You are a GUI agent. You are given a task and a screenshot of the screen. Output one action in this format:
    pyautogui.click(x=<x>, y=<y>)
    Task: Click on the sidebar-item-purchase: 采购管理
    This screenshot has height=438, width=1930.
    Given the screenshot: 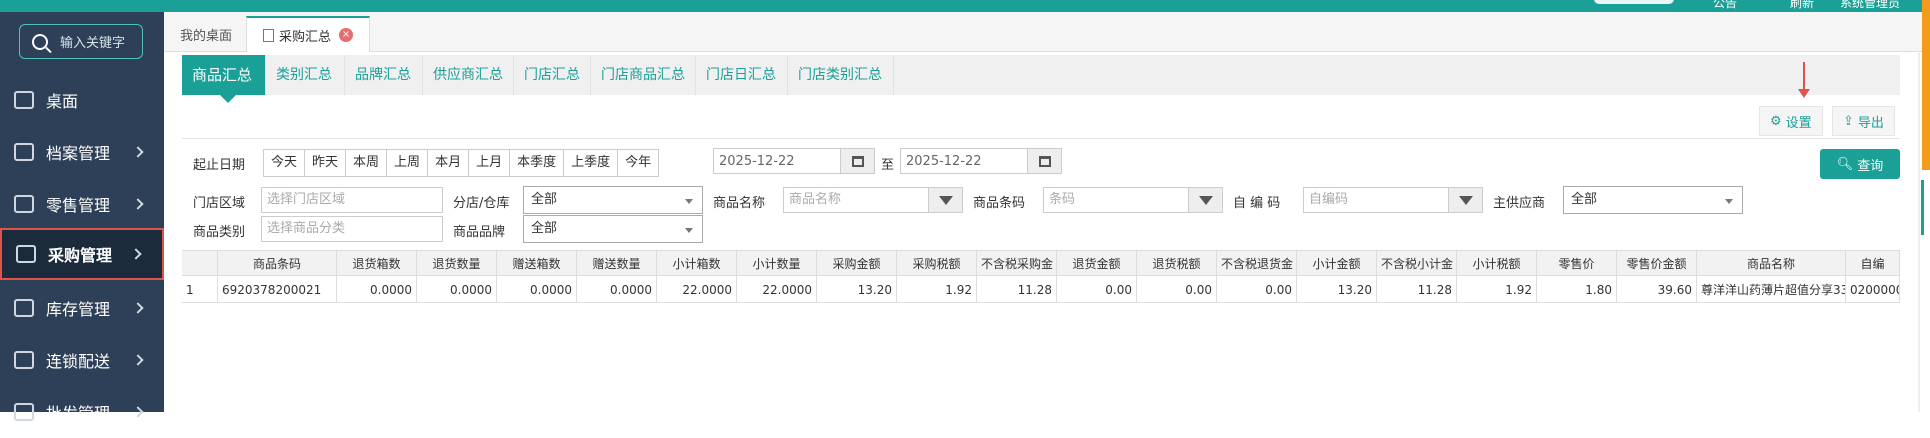 What is the action you would take?
    pyautogui.click(x=82, y=254)
    